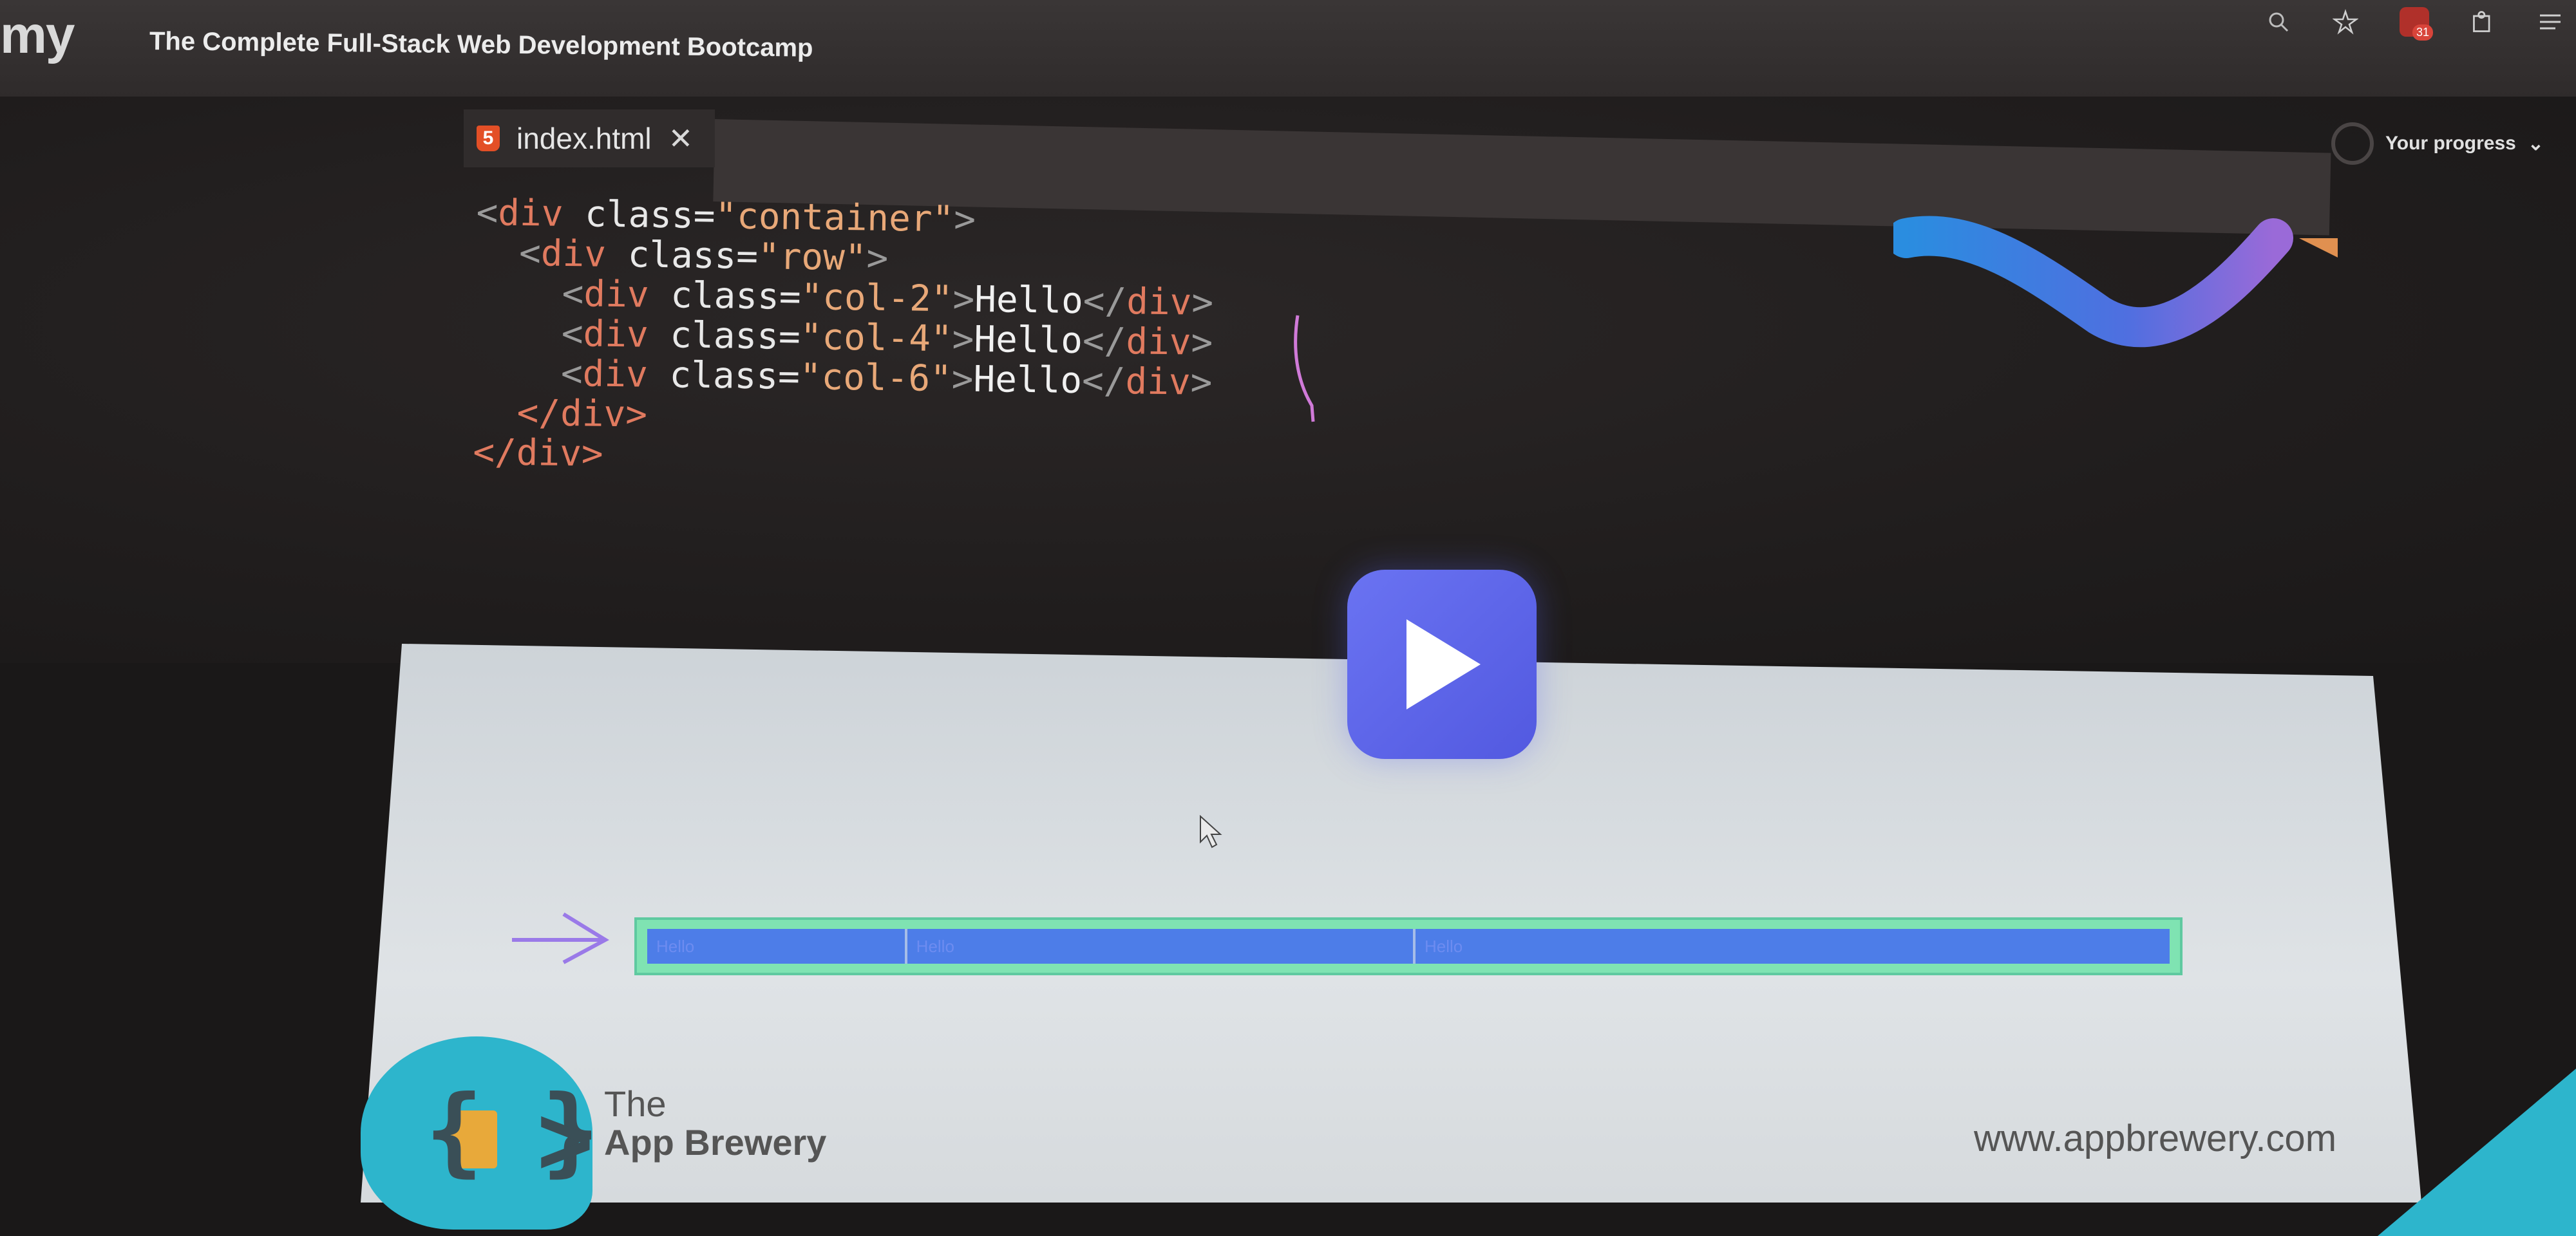 This screenshot has height=1236, width=2576. I want to click on puzzle-icon, so click(2483, 22).